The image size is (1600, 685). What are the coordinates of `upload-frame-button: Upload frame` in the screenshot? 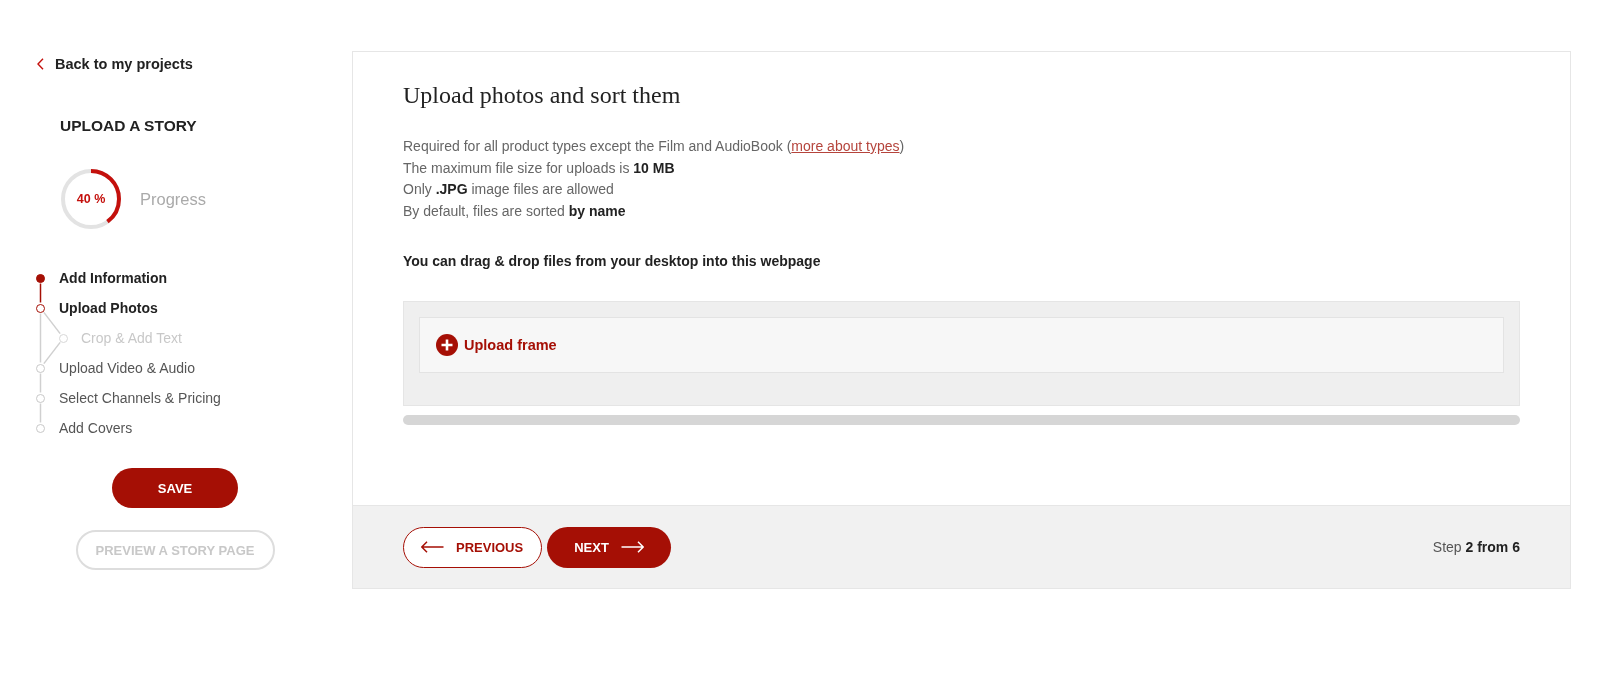 It's located at (496, 345).